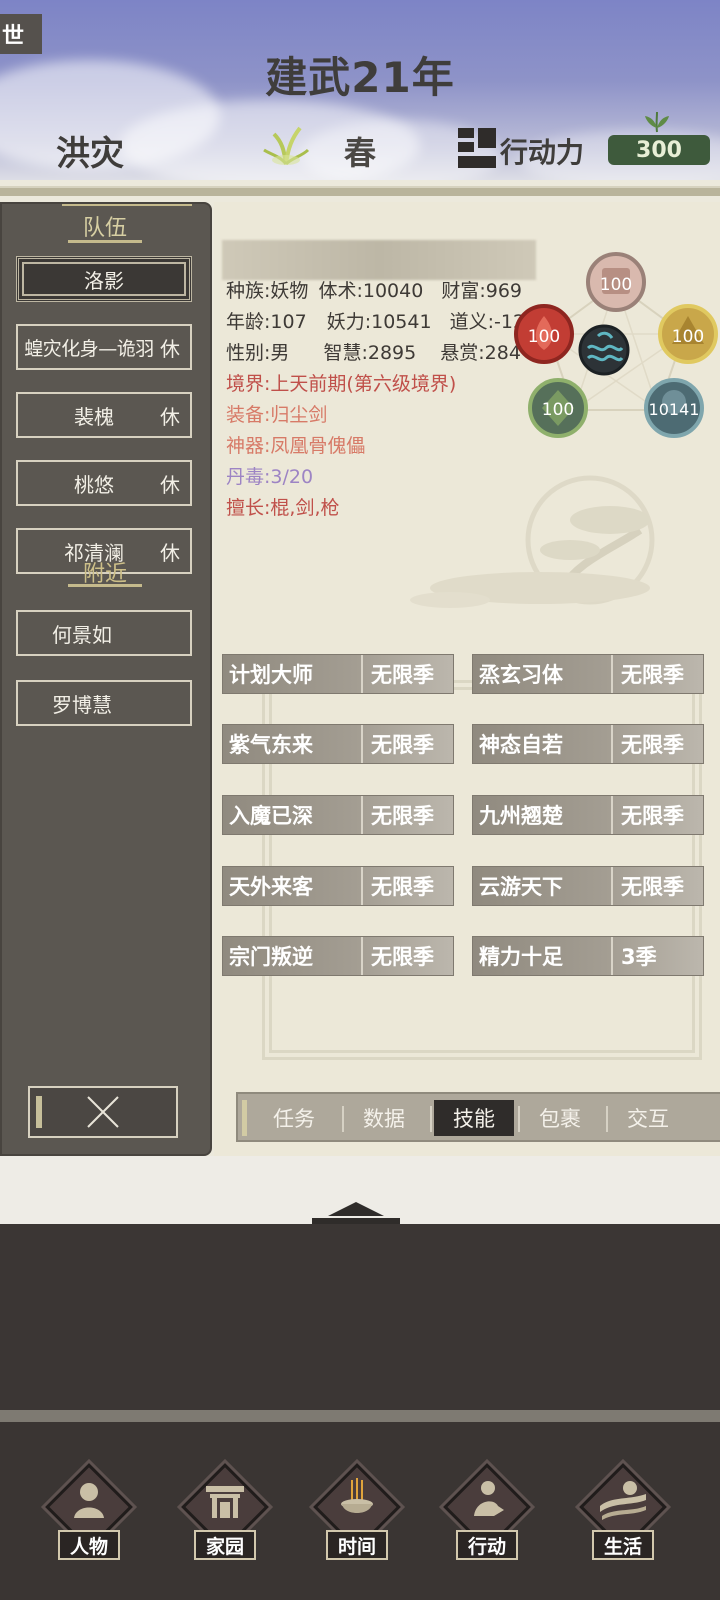 This screenshot has width=720, height=1600. What do you see at coordinates (688, 337) in the screenshot?
I see `earth-value: 100` at bounding box center [688, 337].